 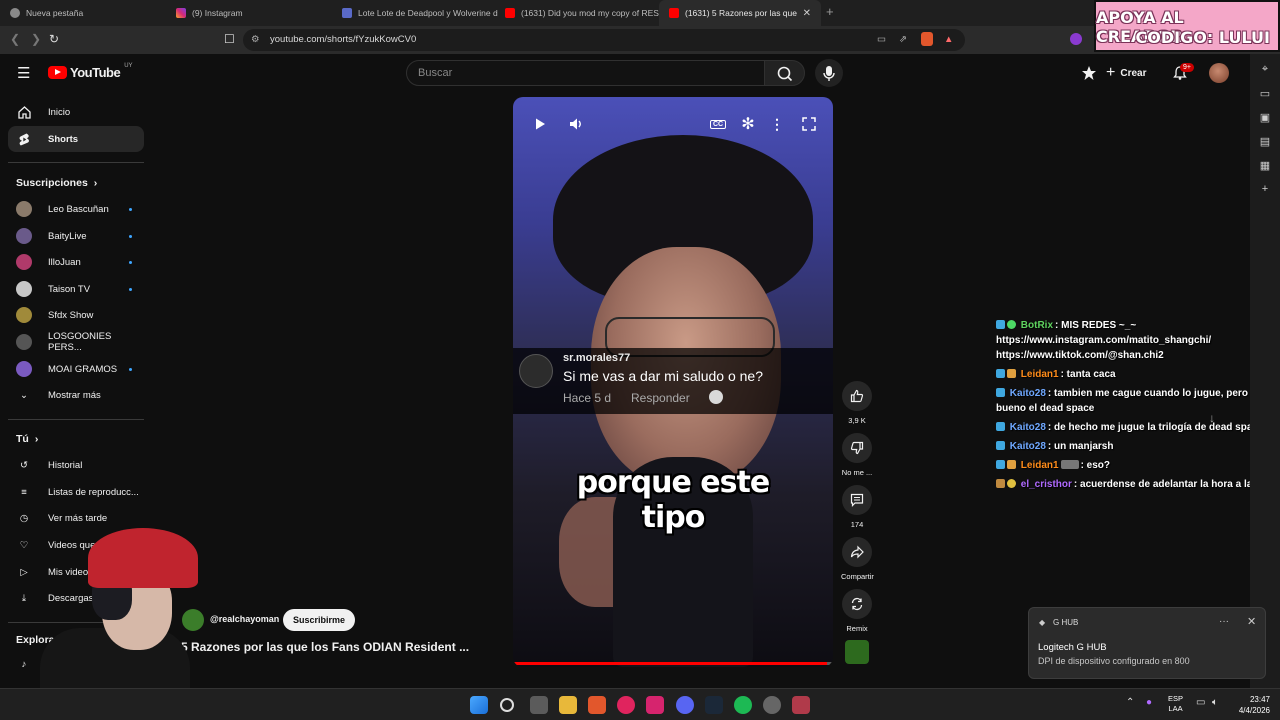 What do you see at coordinates (130, 236) in the screenshot?
I see `new-content-dot` at bounding box center [130, 236].